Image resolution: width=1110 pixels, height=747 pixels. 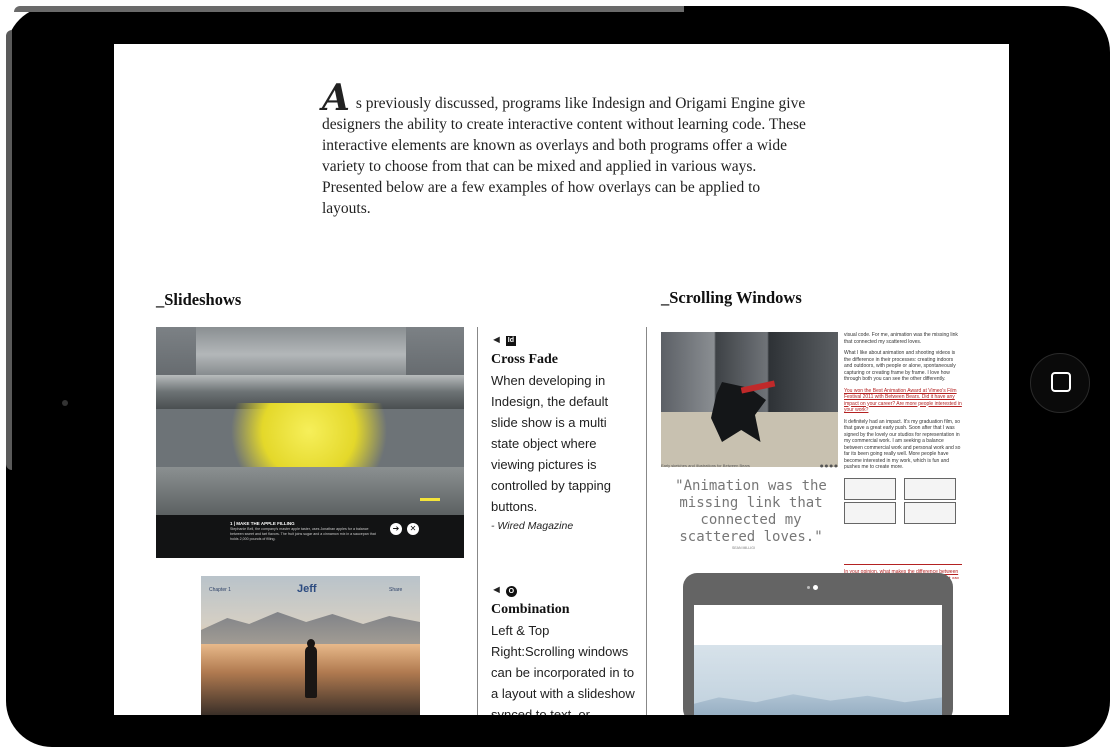 I want to click on animation-illustration, so click(x=749, y=399).